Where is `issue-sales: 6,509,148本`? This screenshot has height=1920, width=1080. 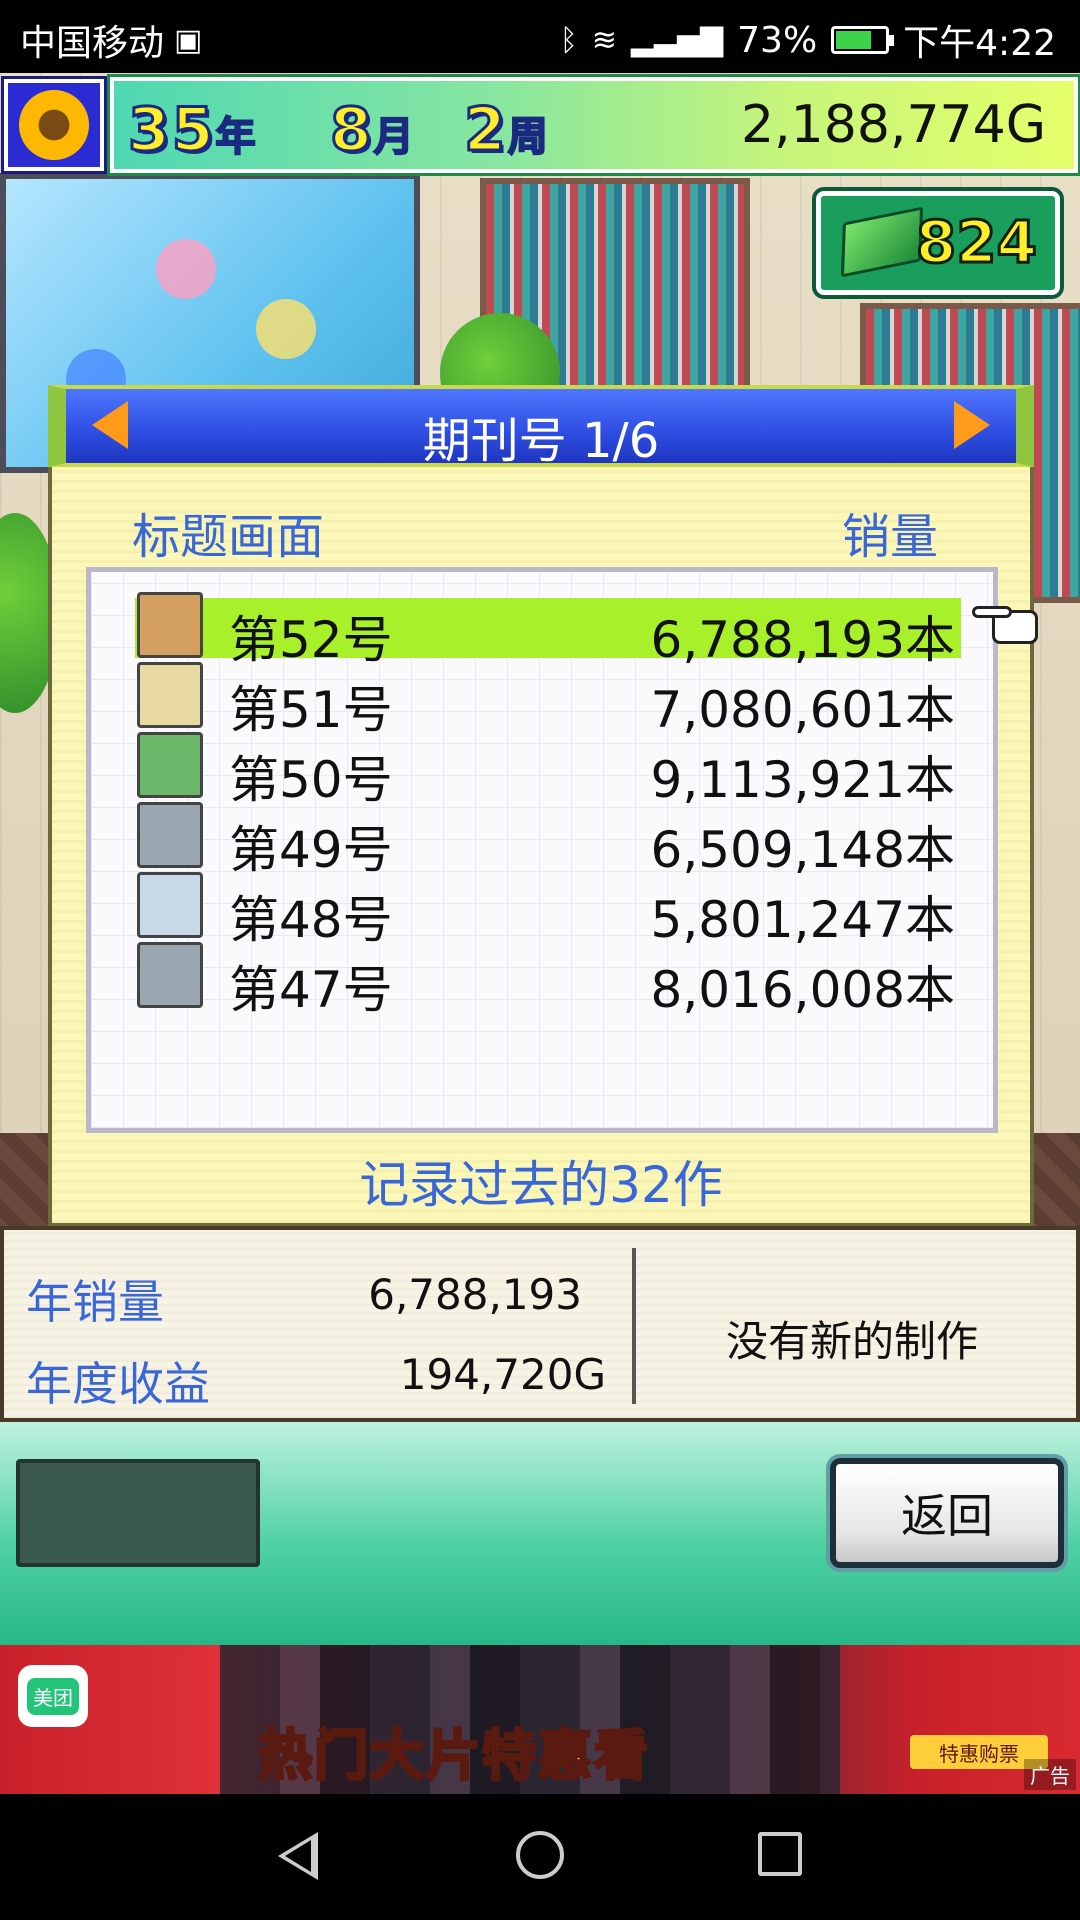 issue-sales: 6,509,148本 is located at coordinates (802, 850).